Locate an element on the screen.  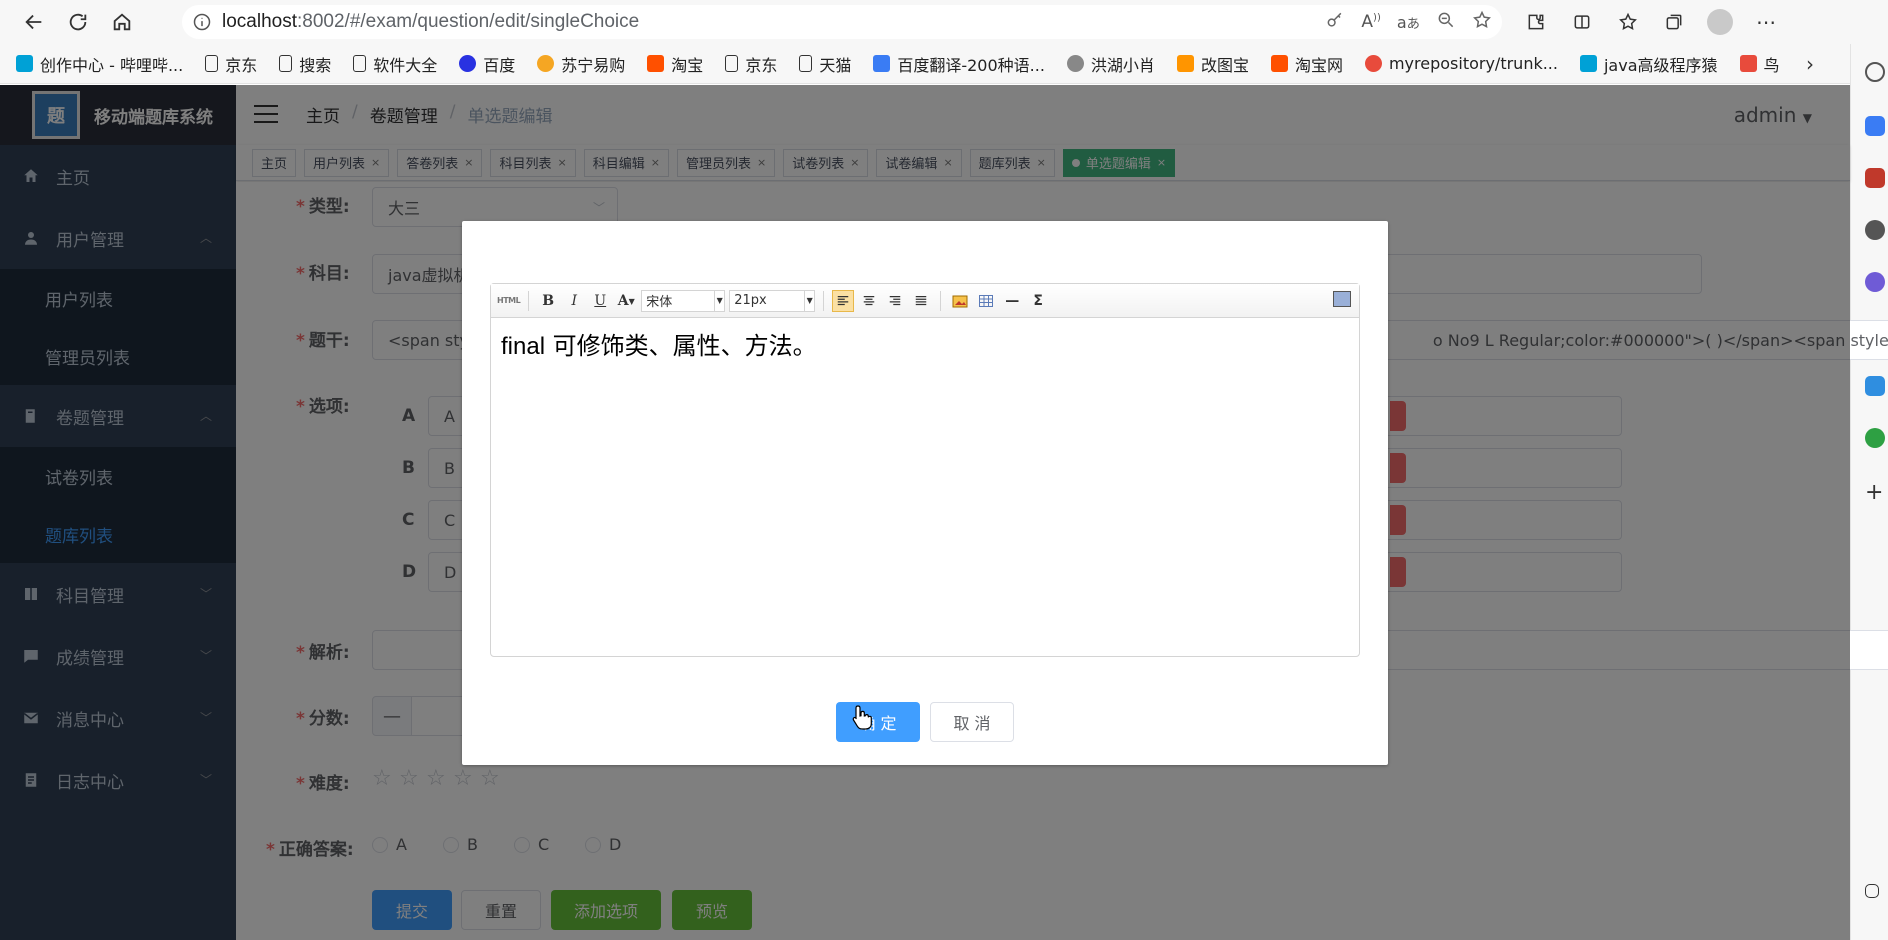
align-justify-icon is located at coordinates (921, 301).